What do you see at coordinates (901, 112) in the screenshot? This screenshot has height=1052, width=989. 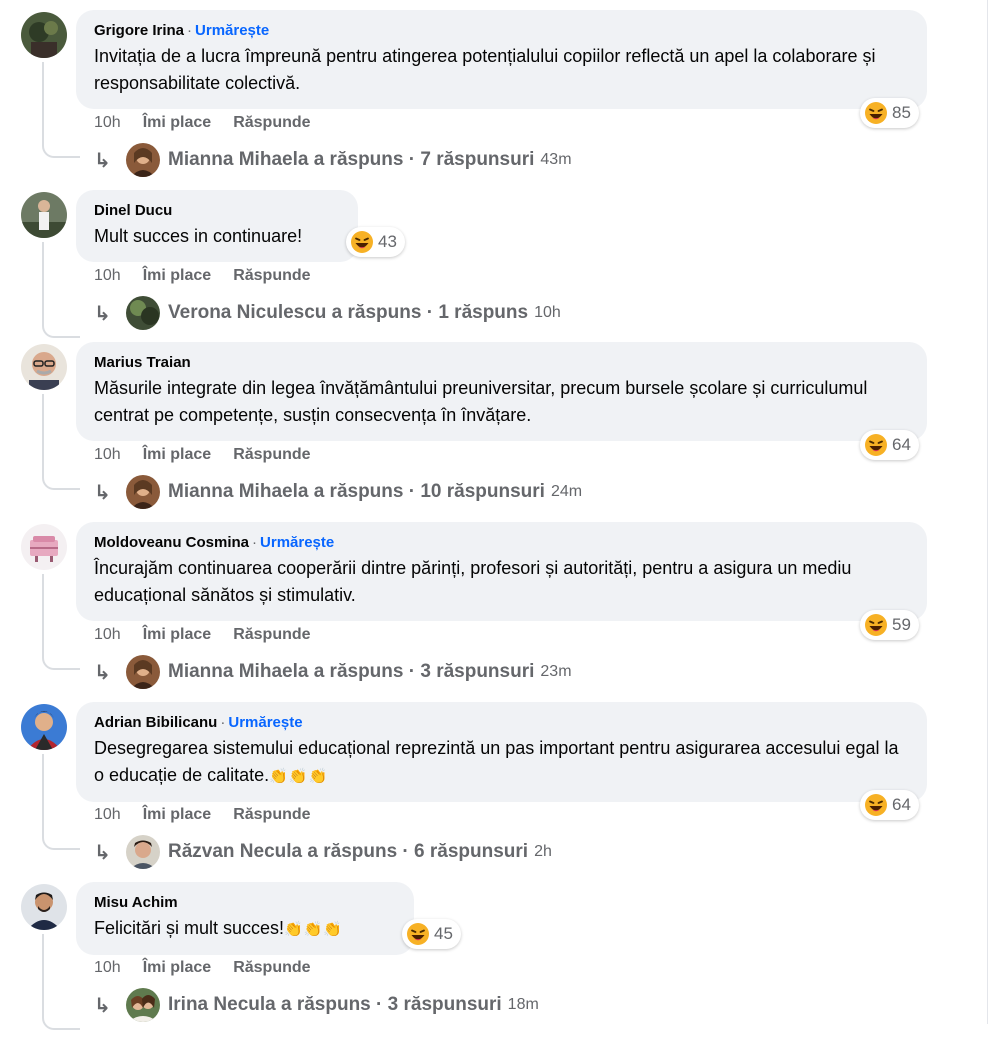 I see `reaction-count: 85` at bounding box center [901, 112].